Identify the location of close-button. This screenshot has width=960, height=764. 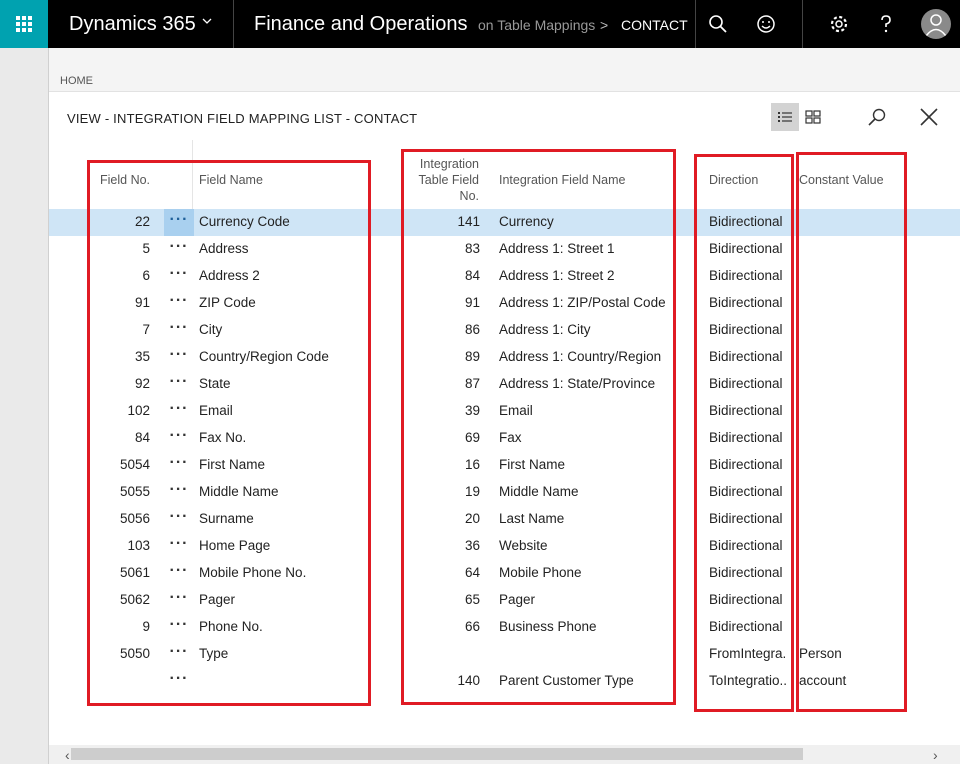
(929, 117).